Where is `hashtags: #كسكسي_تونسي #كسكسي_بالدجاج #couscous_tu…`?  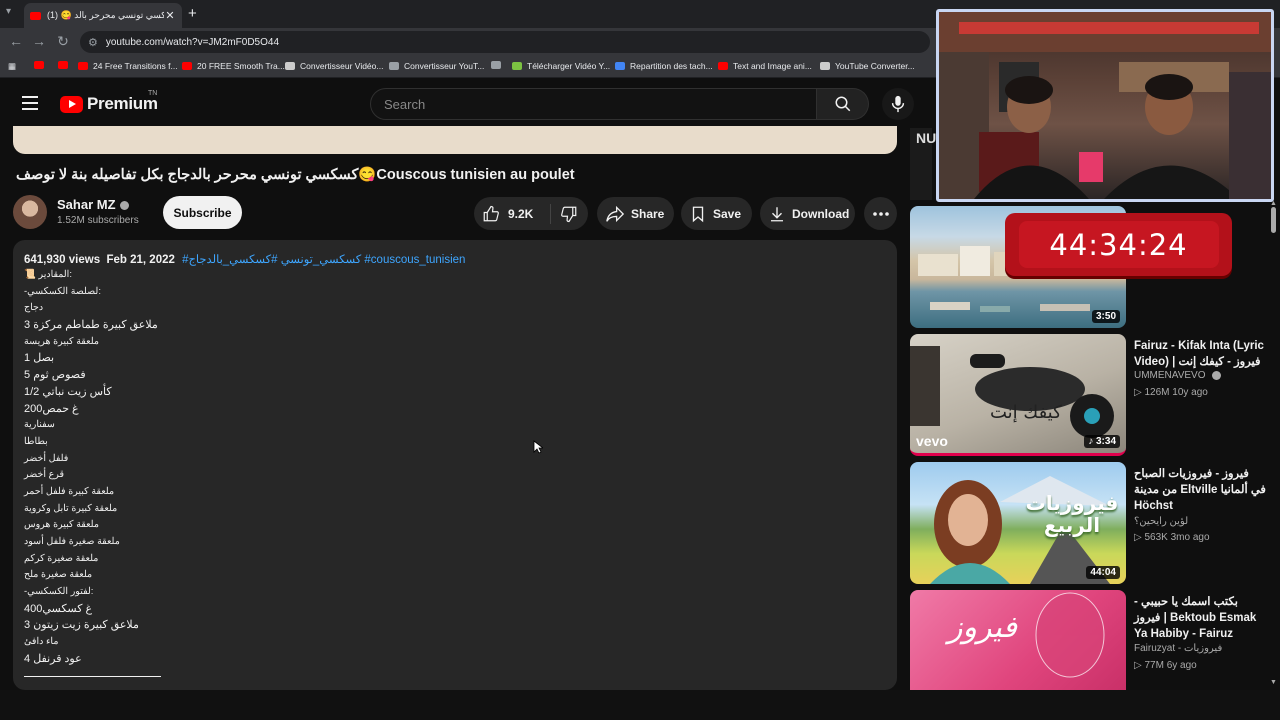 hashtags: #كسكسي_تونسي #كسكسي_بالدجاج #couscous_tu… is located at coordinates (323, 260).